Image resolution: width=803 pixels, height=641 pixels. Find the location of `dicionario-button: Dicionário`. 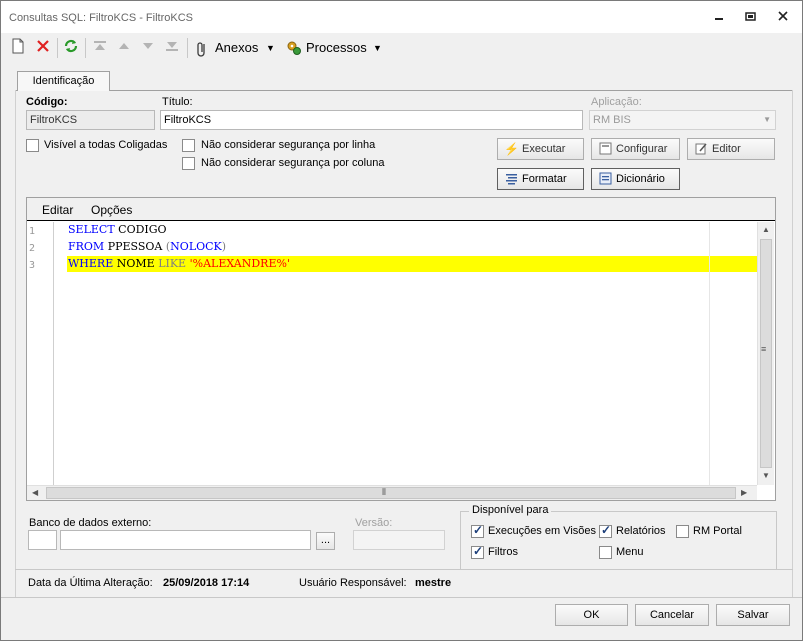

dicionario-button: Dicionário is located at coordinates (635, 179).